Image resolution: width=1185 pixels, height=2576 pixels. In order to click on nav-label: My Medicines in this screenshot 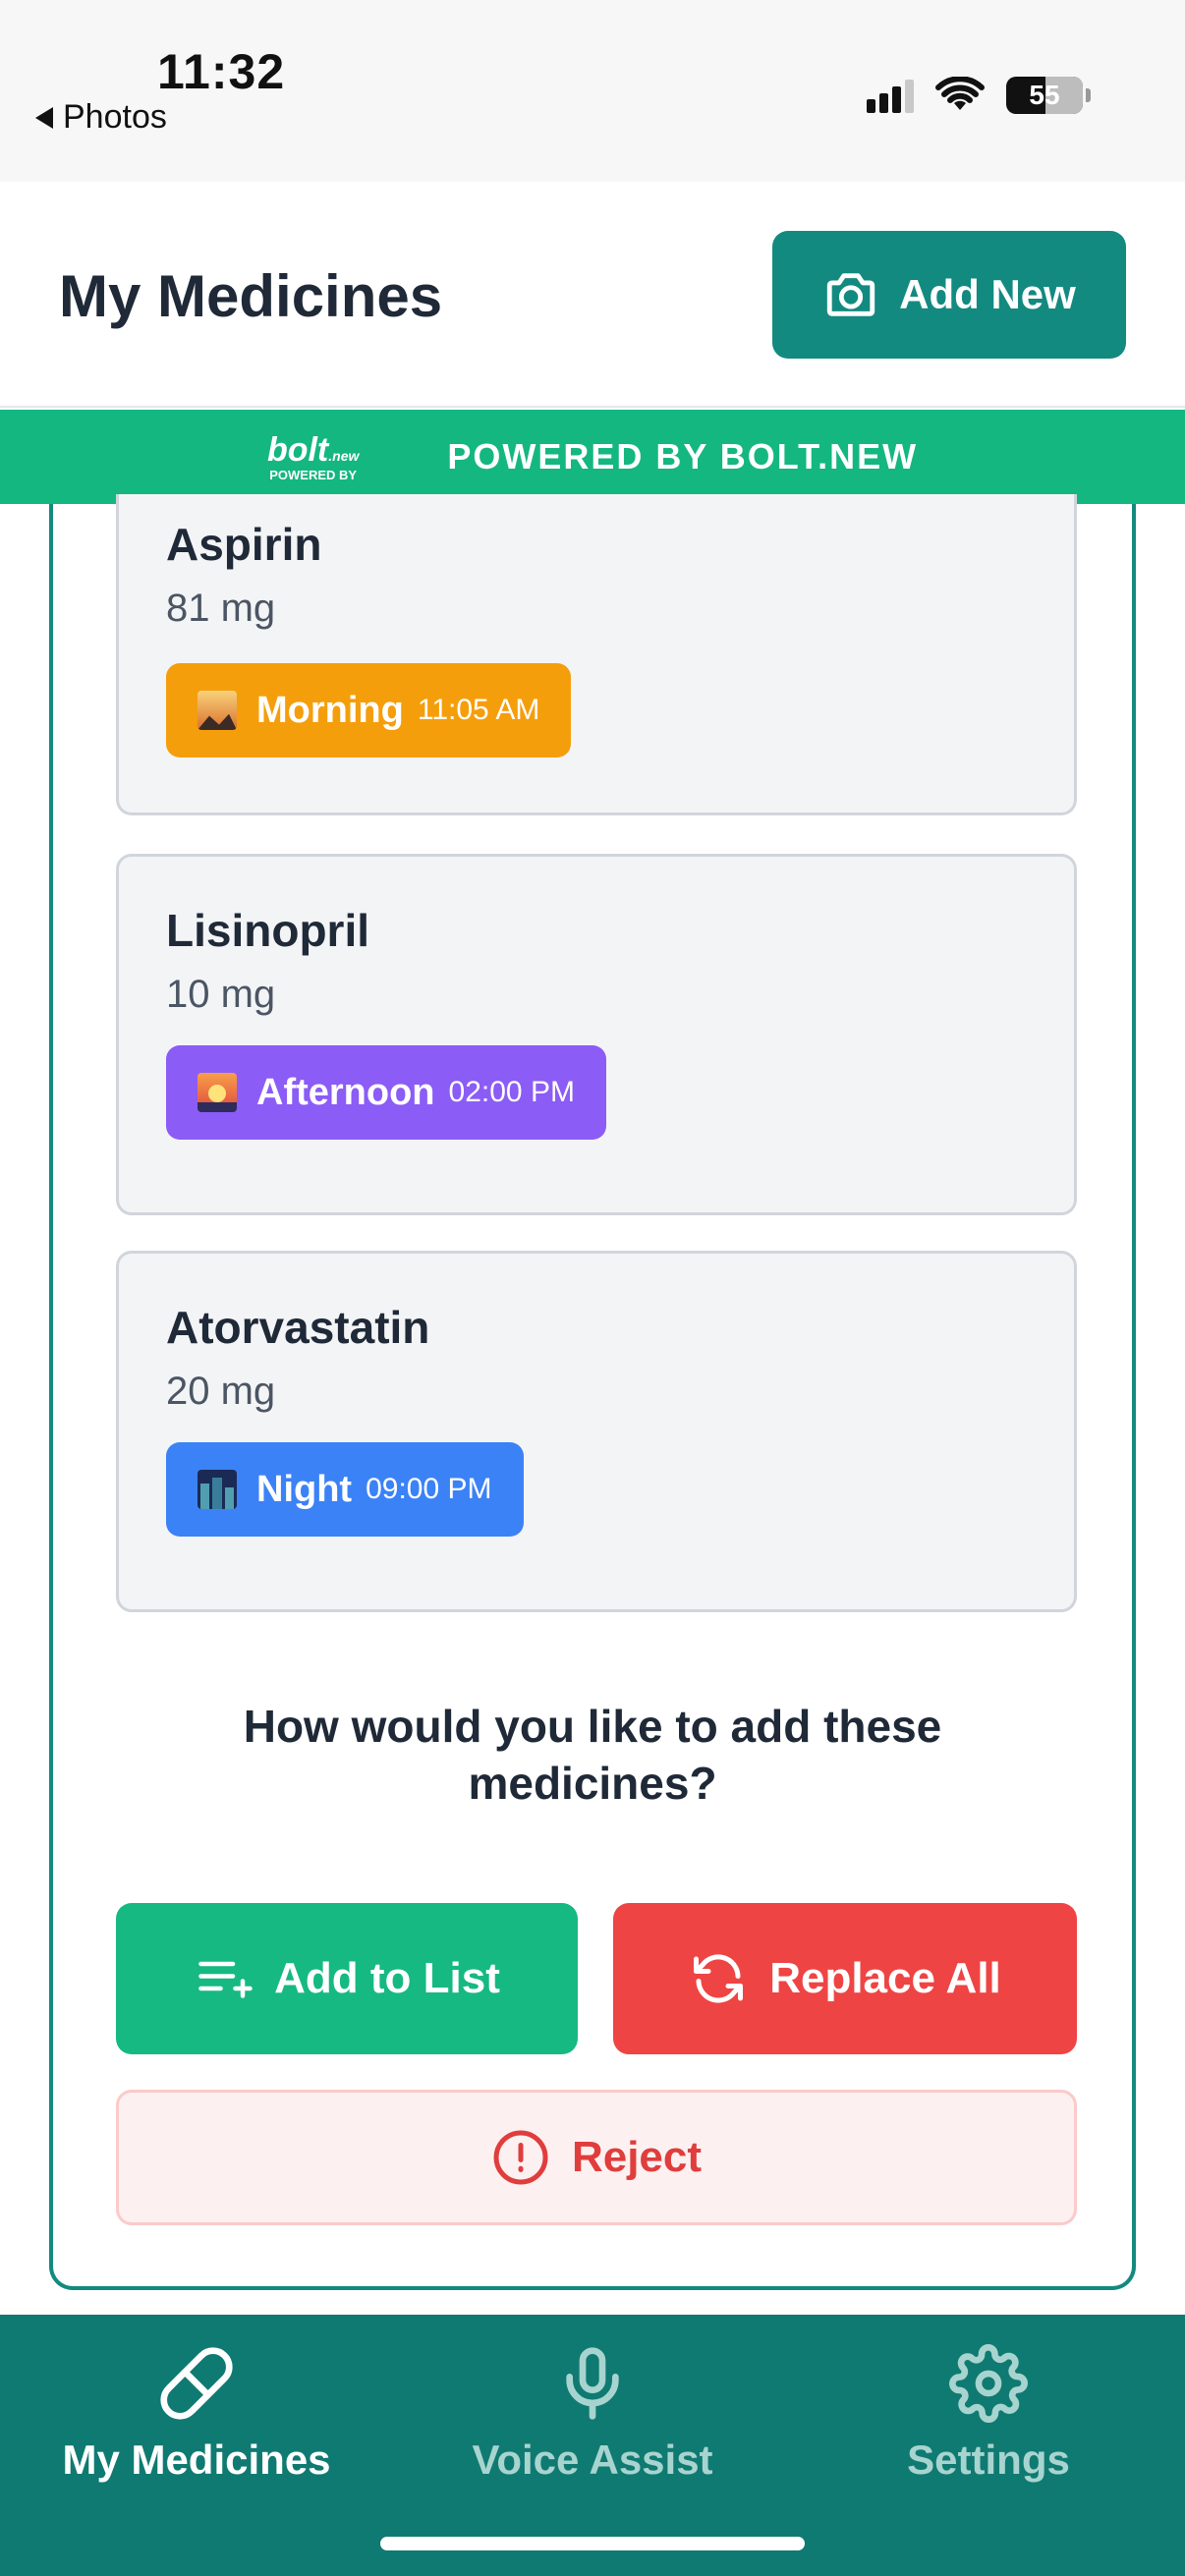, I will do `click(197, 2459)`.